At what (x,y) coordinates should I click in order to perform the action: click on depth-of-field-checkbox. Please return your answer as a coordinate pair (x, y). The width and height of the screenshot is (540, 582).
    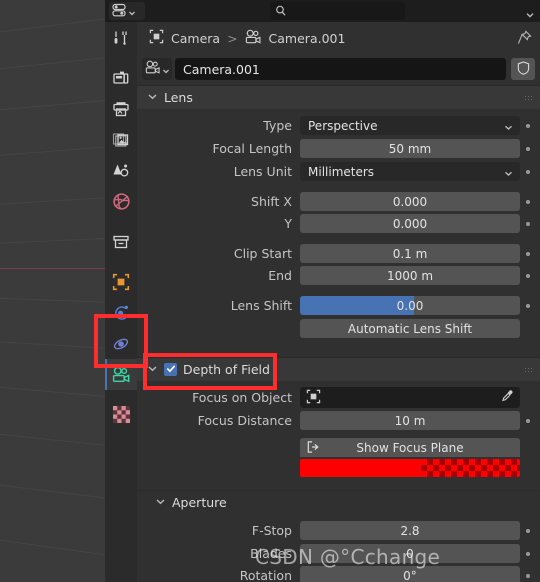
    Looking at the image, I should click on (170, 369).